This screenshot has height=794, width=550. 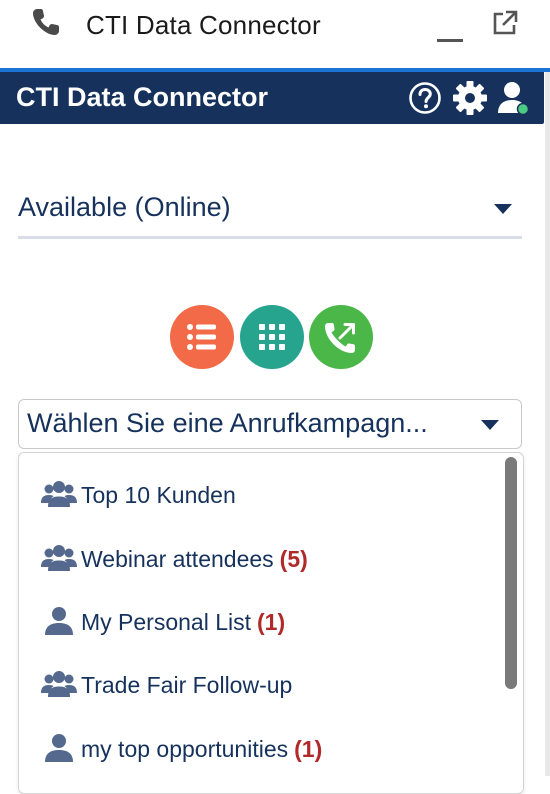 I want to click on phone-icon, so click(x=46, y=22).